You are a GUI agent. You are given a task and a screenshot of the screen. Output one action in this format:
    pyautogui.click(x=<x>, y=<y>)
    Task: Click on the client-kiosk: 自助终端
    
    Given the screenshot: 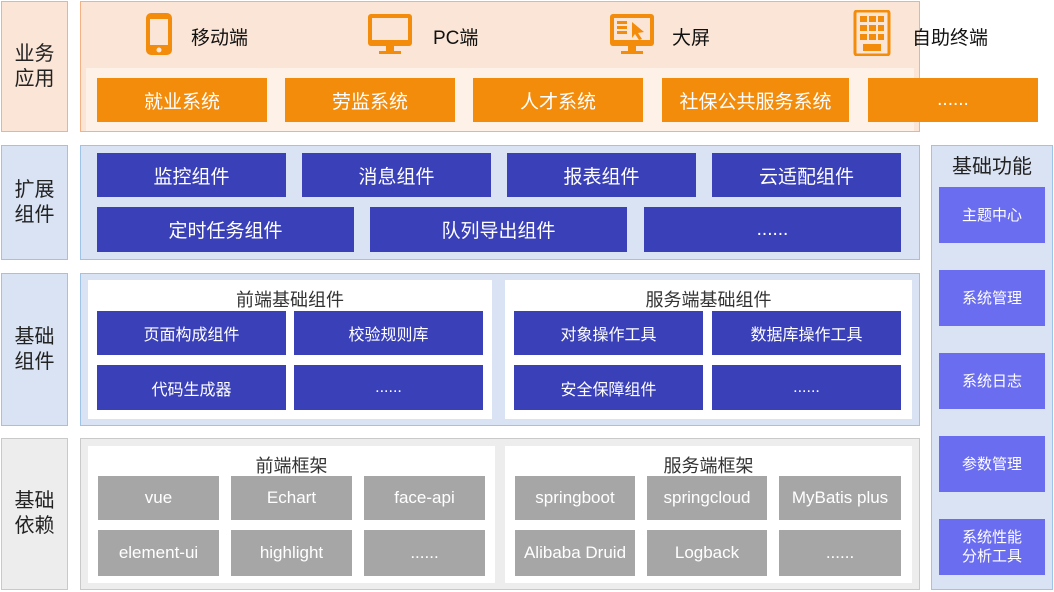 What is the action you would take?
    pyautogui.click(x=933, y=34)
    